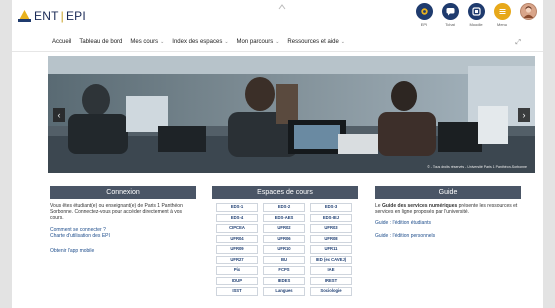  Describe the element at coordinates (524, 115) in the screenshot. I see `carousel-next-button: ›` at that location.